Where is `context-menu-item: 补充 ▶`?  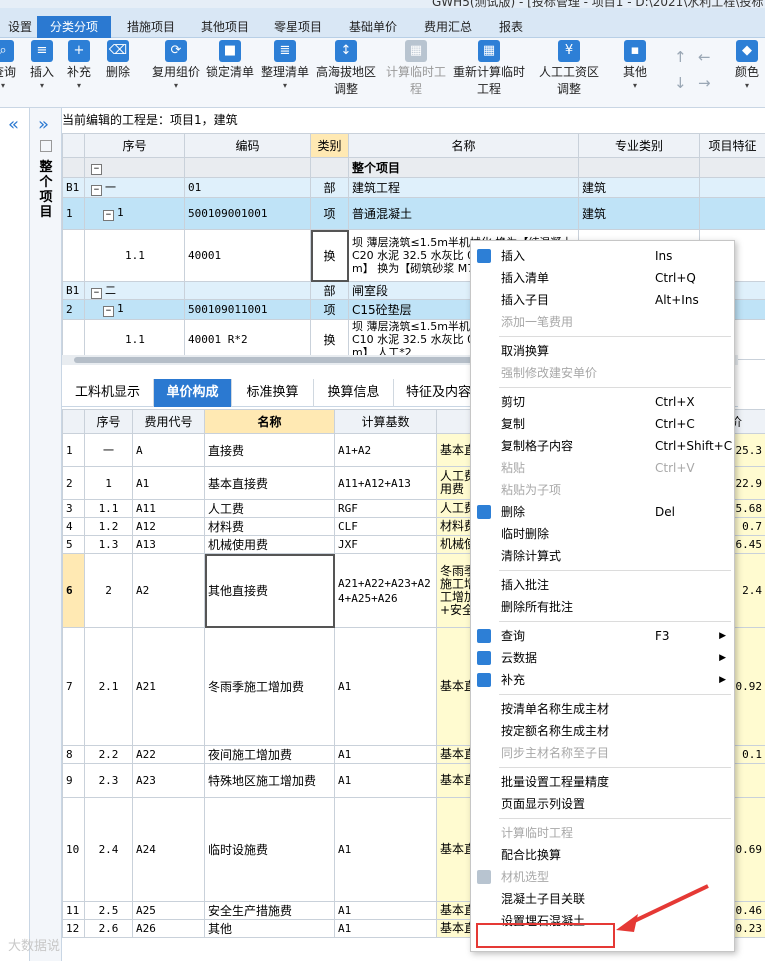 context-menu-item: 补充 ▶ is located at coordinates (602, 680).